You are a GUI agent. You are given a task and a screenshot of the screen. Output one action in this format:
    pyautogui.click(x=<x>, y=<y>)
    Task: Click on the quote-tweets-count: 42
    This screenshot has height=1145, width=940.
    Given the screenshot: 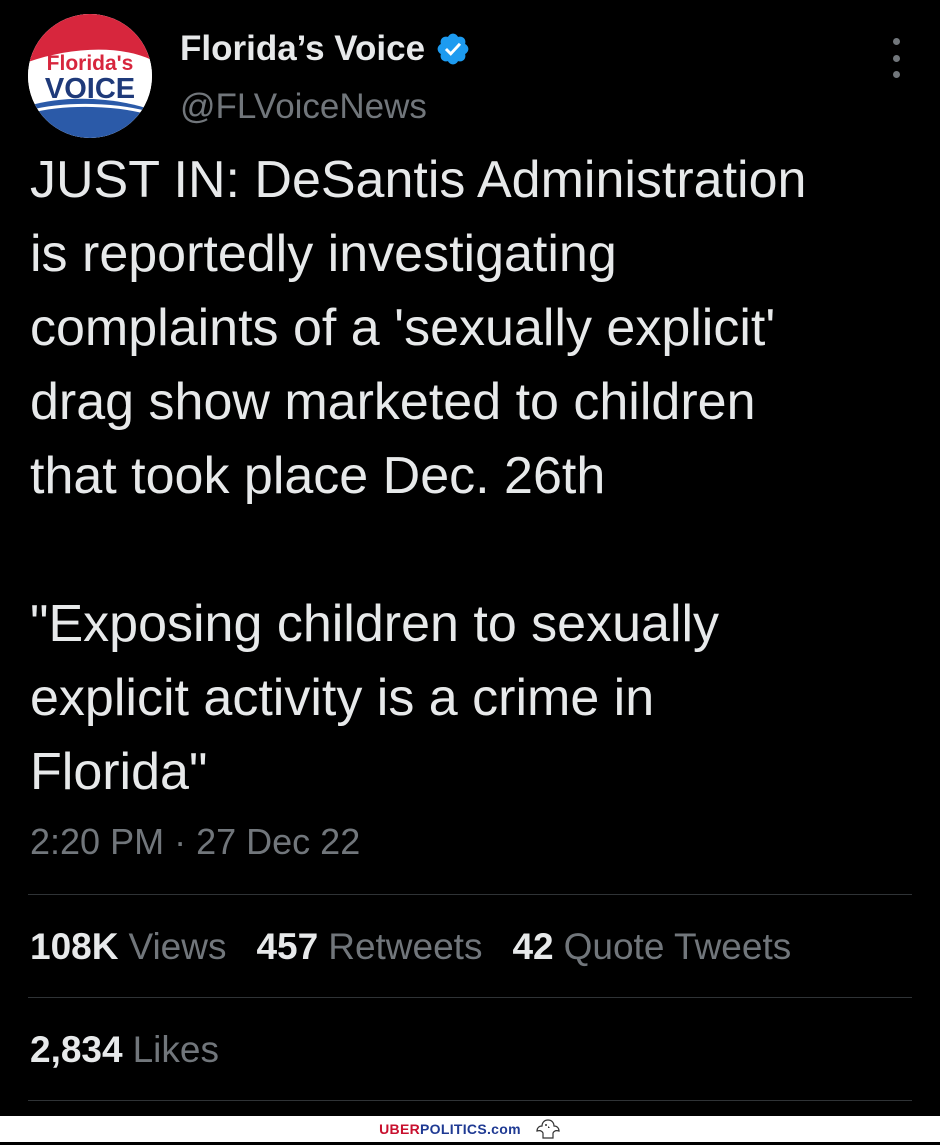 What is the action you would take?
    pyautogui.click(x=533, y=946)
    